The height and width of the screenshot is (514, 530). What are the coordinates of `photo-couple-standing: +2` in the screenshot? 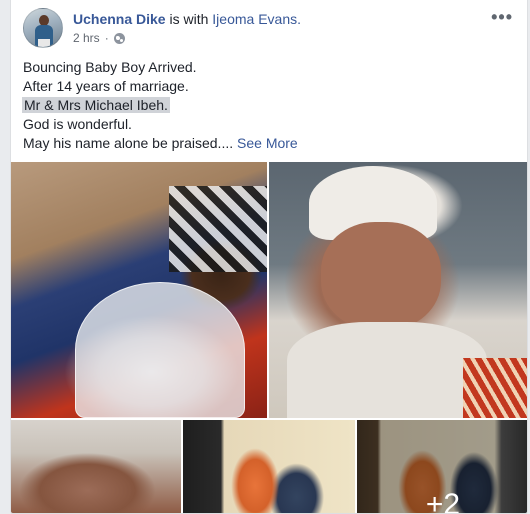 It's located at (442, 466).